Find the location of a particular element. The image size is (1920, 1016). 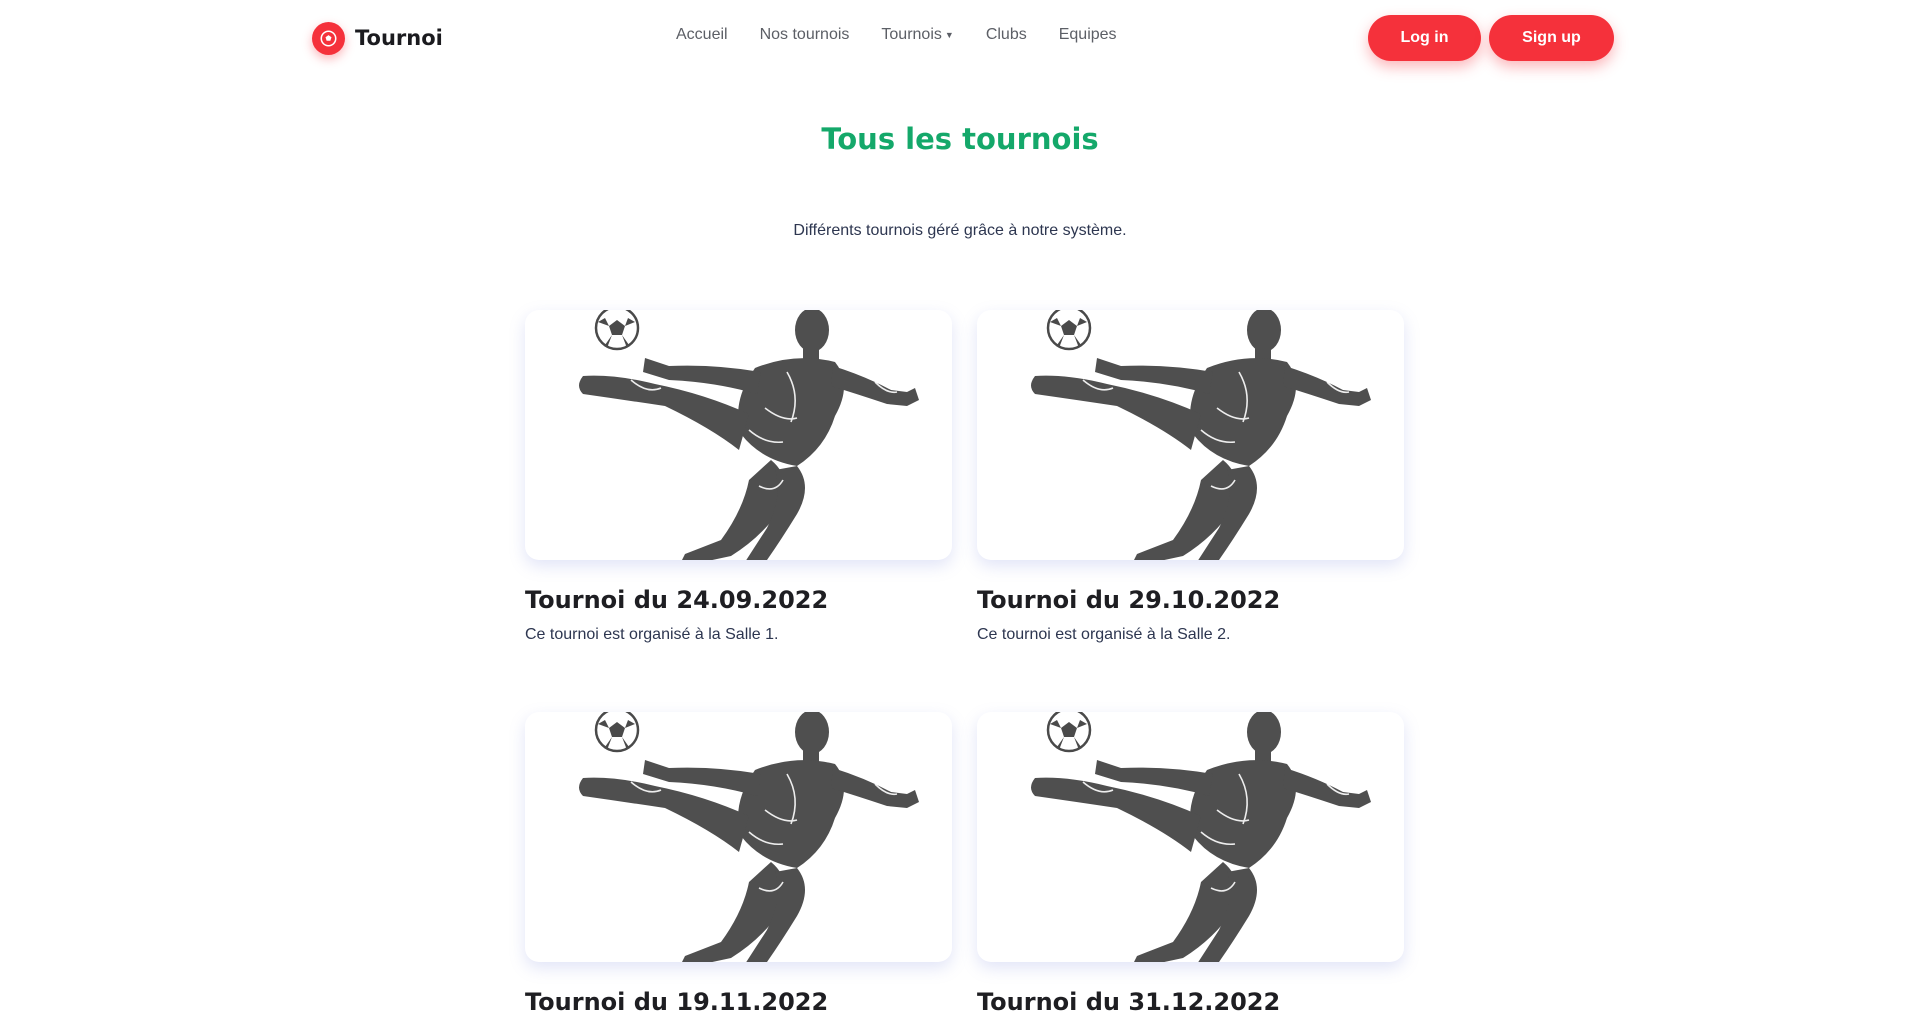

nav-dropdown-tournois: Tournois ▼ is located at coordinates (917, 35).